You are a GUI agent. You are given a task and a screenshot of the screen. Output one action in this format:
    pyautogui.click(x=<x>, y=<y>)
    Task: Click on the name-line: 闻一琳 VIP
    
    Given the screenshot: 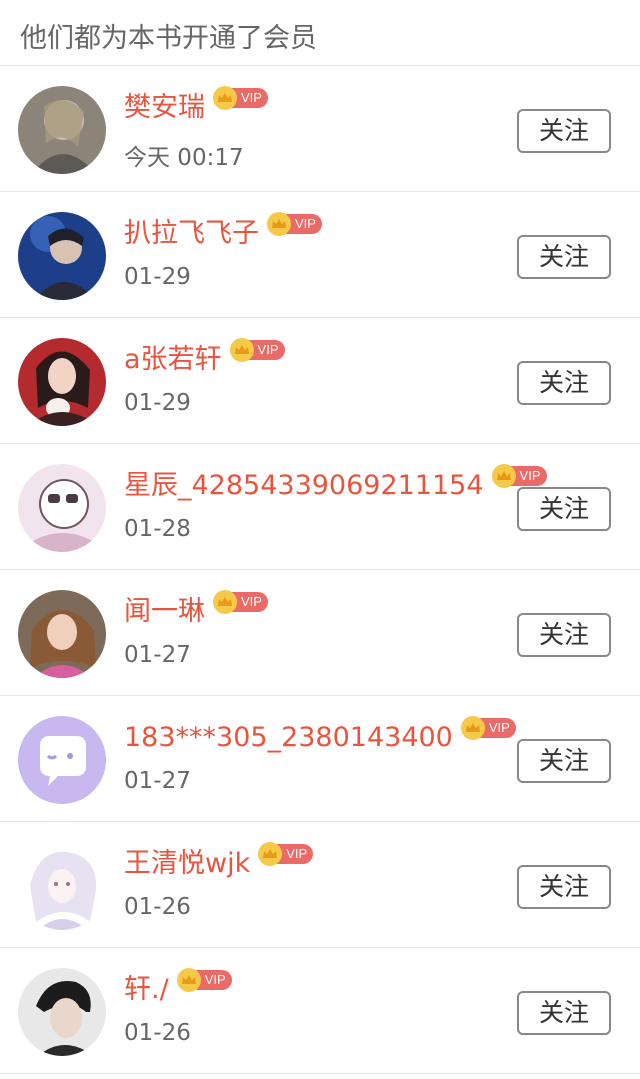 What is the action you would take?
    pyautogui.click(x=196, y=611)
    